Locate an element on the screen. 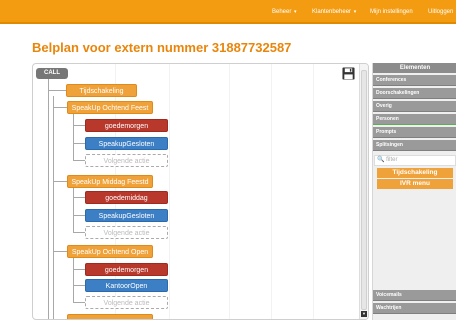 Image resolution: width=456 pixels, height=320 pixels. node-goedemiddag: goedemiddag is located at coordinates (126, 197).